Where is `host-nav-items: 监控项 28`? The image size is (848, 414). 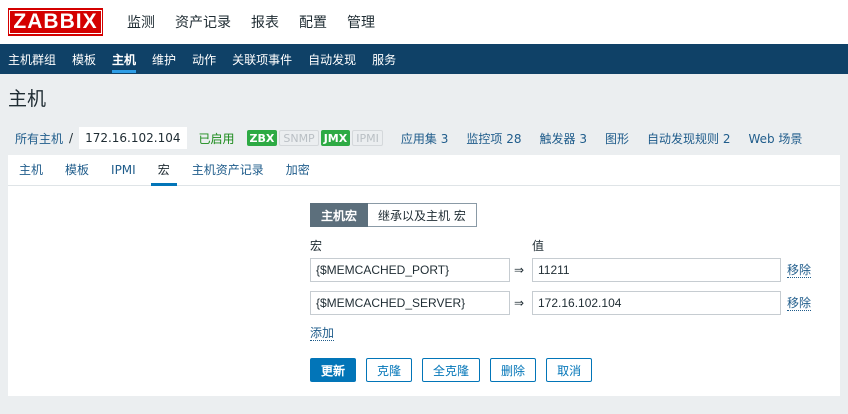 host-nav-items: 监控项 28 is located at coordinates (493, 138).